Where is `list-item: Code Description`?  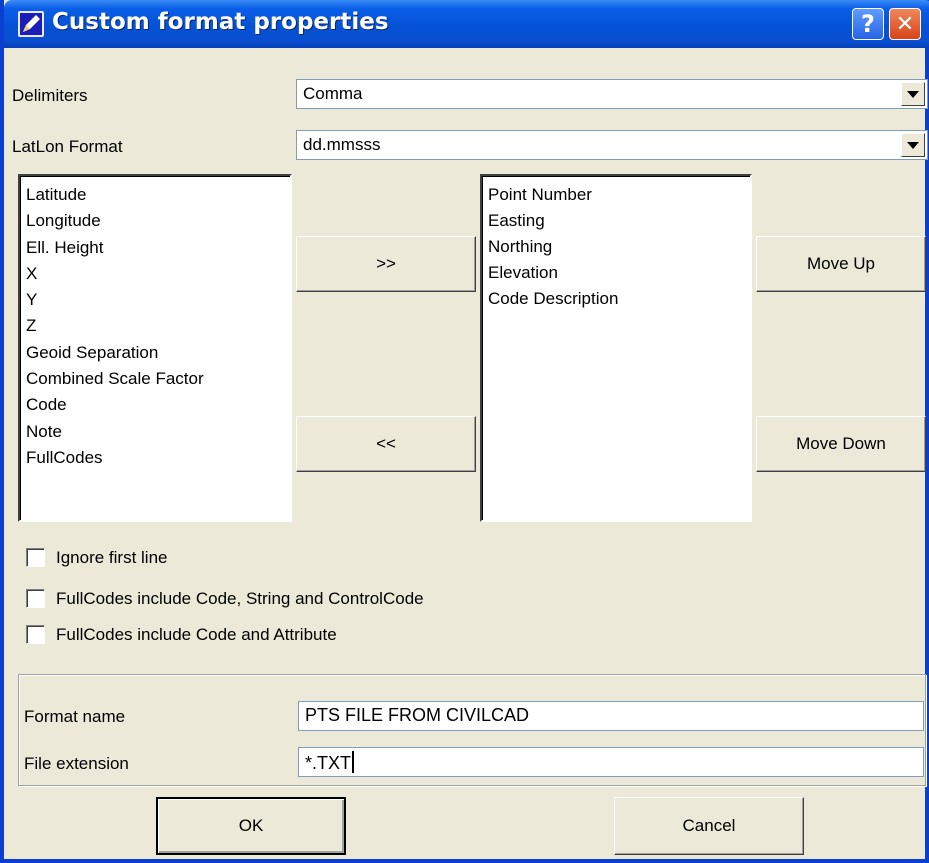
list-item: Code Description is located at coordinates (616, 299).